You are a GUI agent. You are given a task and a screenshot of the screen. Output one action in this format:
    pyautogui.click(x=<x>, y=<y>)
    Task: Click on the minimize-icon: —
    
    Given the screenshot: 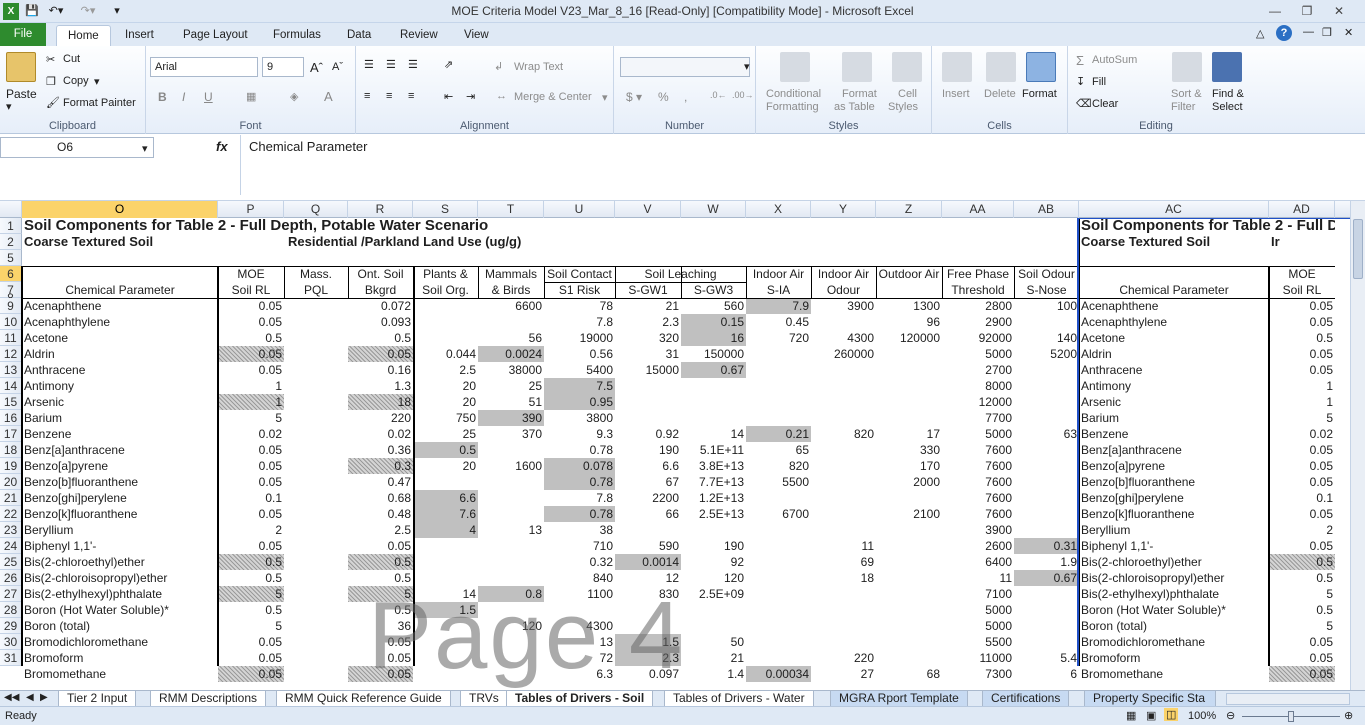 What is the action you would take?
    pyautogui.click(x=1275, y=11)
    